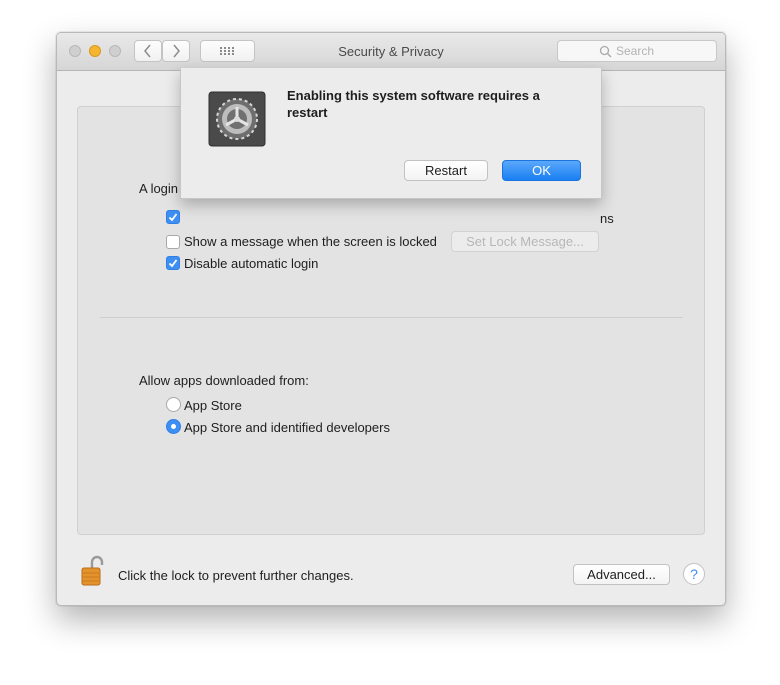  Describe the element at coordinates (605, 51) in the screenshot. I see `search-icon` at that location.